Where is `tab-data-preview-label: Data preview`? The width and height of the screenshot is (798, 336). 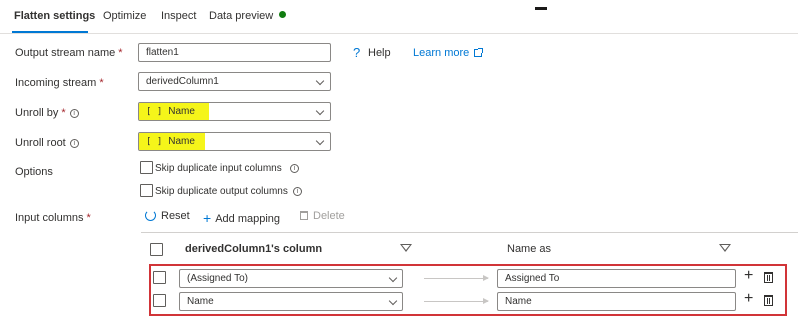
tab-data-preview-label: Data preview is located at coordinates (241, 16).